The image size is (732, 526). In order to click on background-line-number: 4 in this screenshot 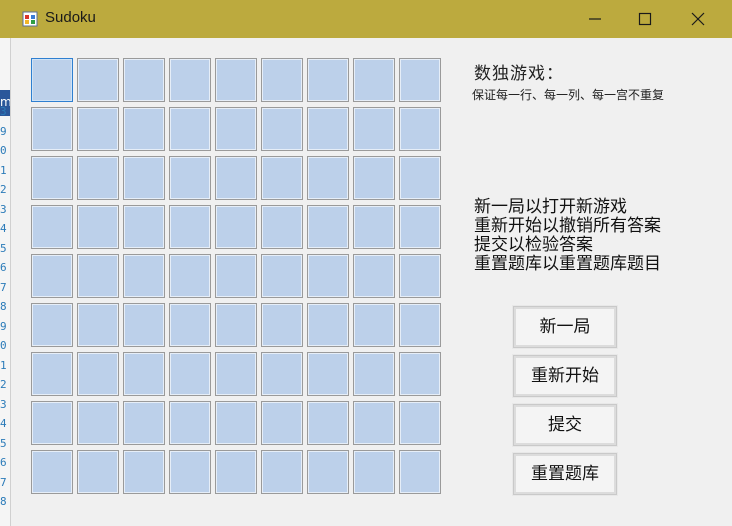, I will do `click(3, 228)`.